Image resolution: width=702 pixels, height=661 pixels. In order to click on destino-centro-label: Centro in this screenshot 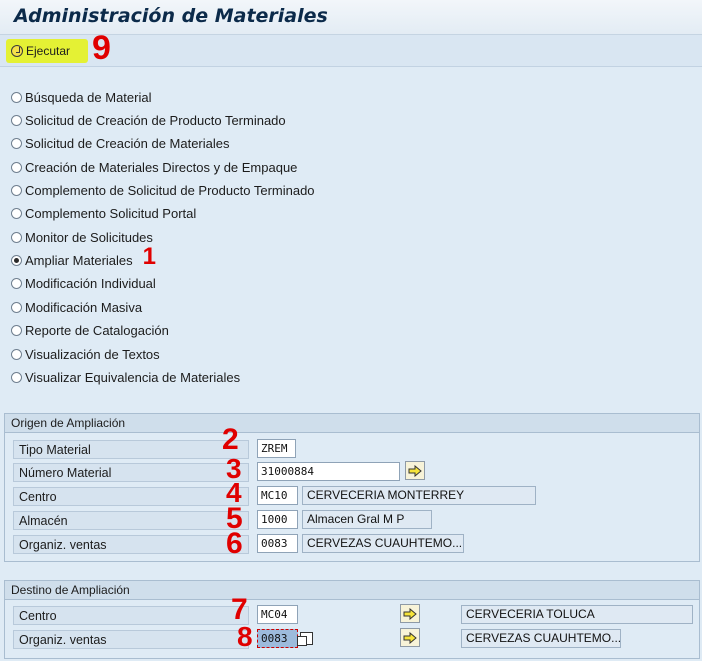, I will do `click(131, 615)`.